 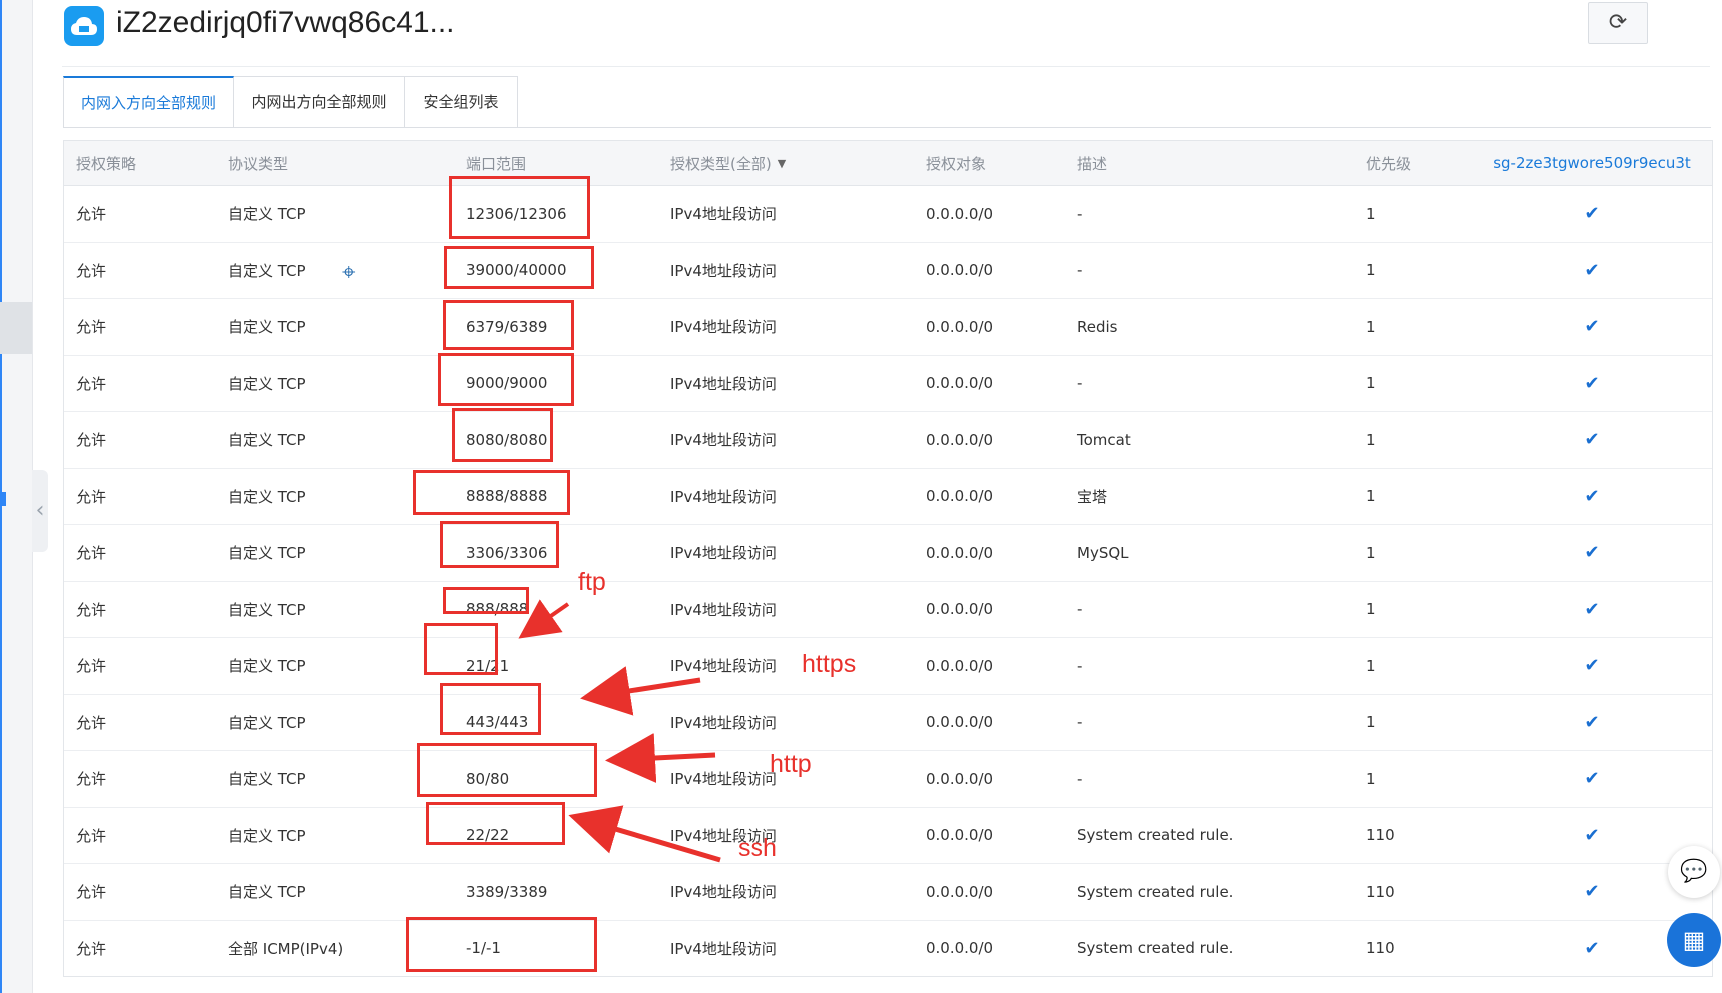 What do you see at coordinates (619, 731) in the screenshot?
I see `annotation-arrows` at bounding box center [619, 731].